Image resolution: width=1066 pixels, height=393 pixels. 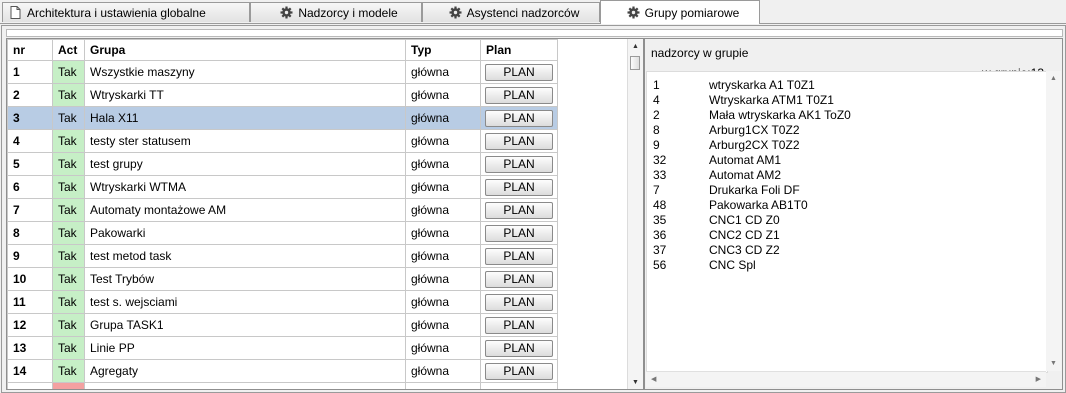 I want to click on table-row: 3 Tak Hala X11 główna PLAN, so click(x=282, y=118).